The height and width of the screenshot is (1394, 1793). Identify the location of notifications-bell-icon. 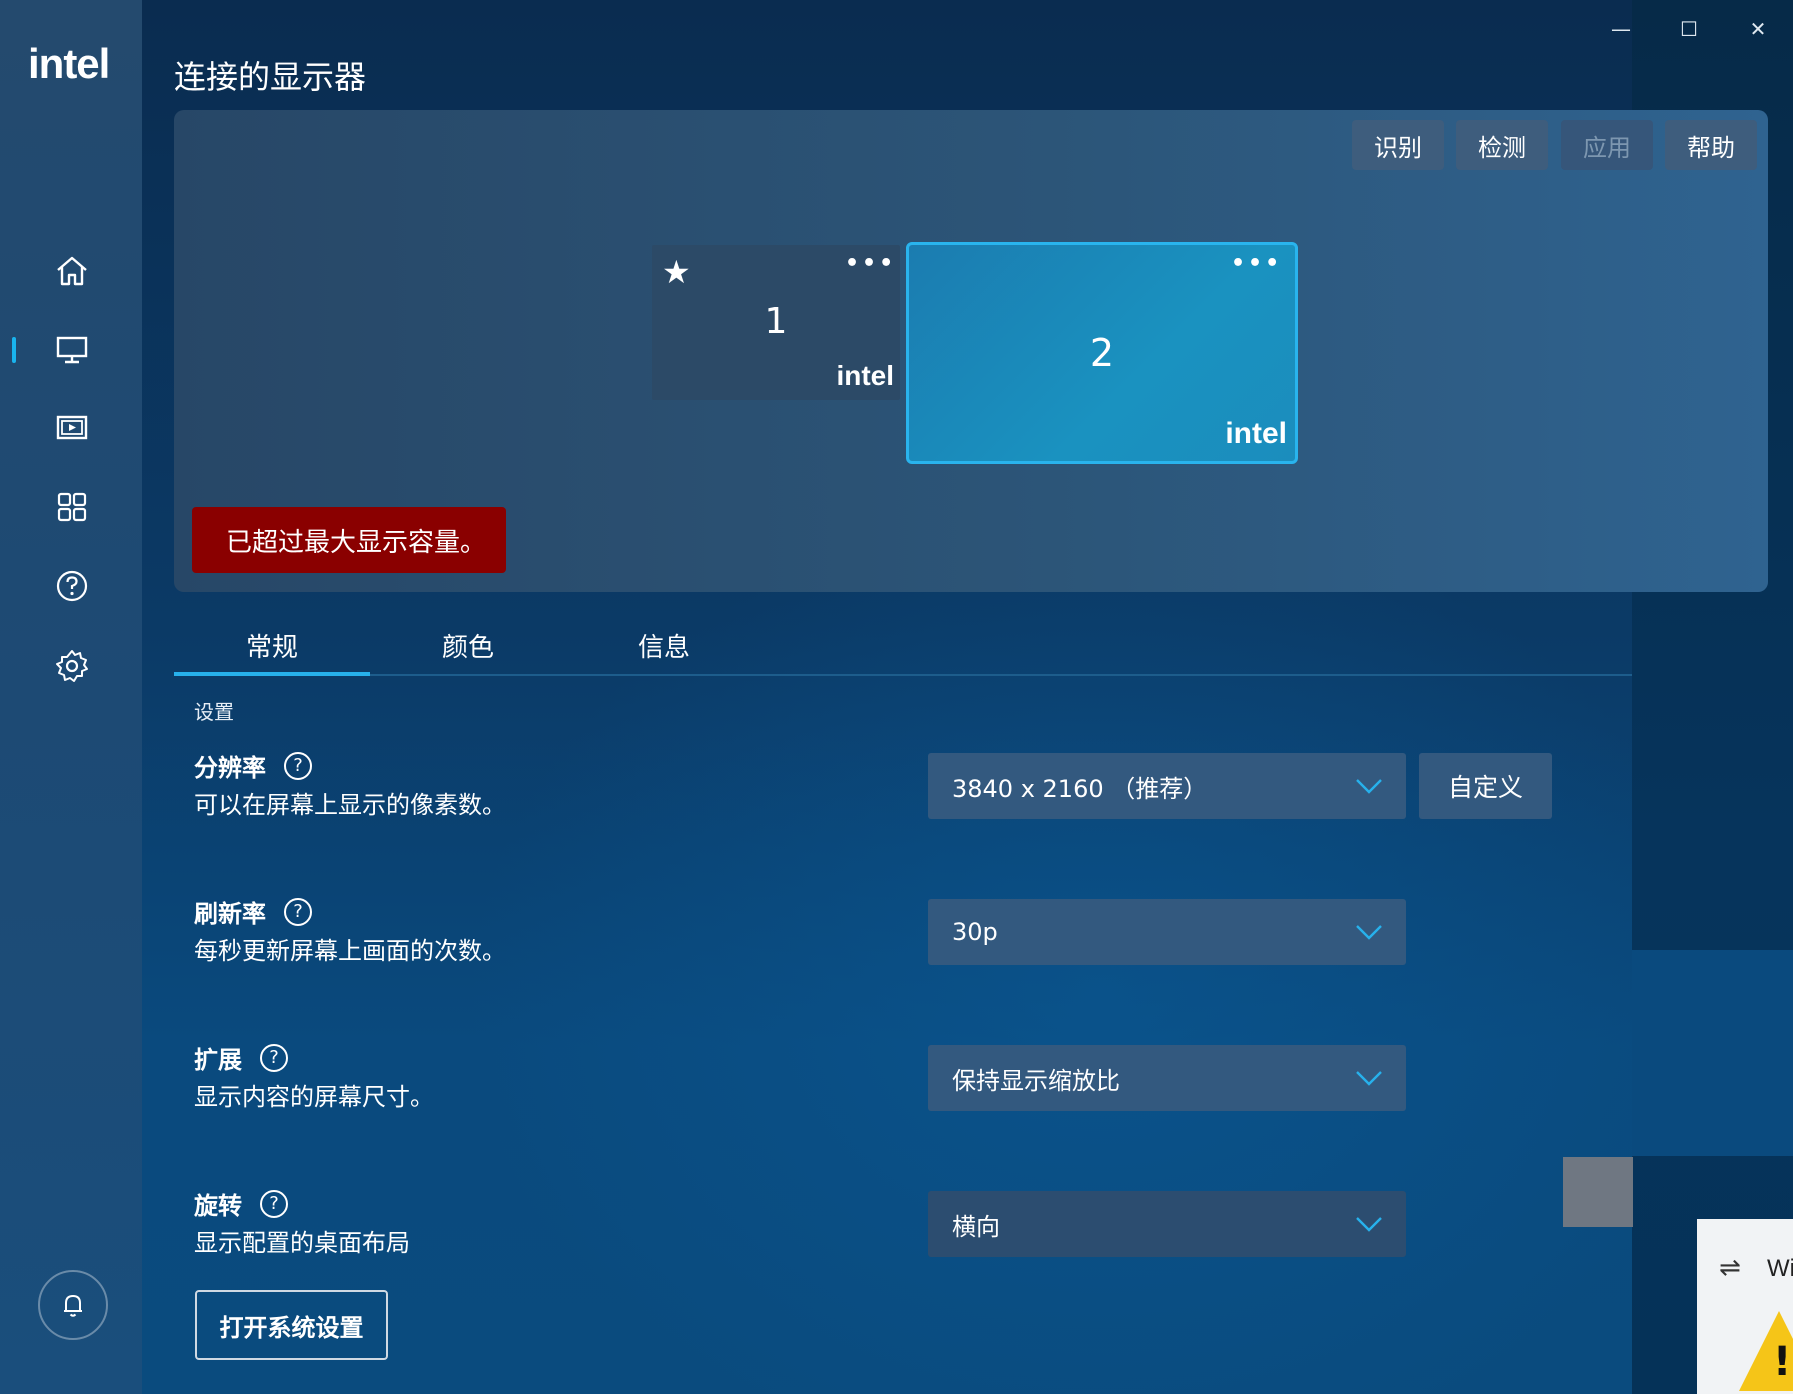
(73, 1305).